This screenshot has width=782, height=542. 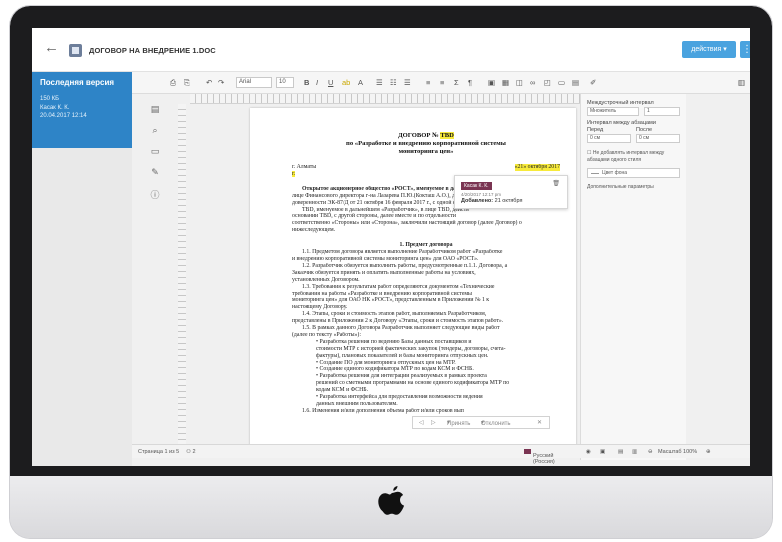 I want to click on numbered-list-icon: ☷, so click(x=393, y=83).